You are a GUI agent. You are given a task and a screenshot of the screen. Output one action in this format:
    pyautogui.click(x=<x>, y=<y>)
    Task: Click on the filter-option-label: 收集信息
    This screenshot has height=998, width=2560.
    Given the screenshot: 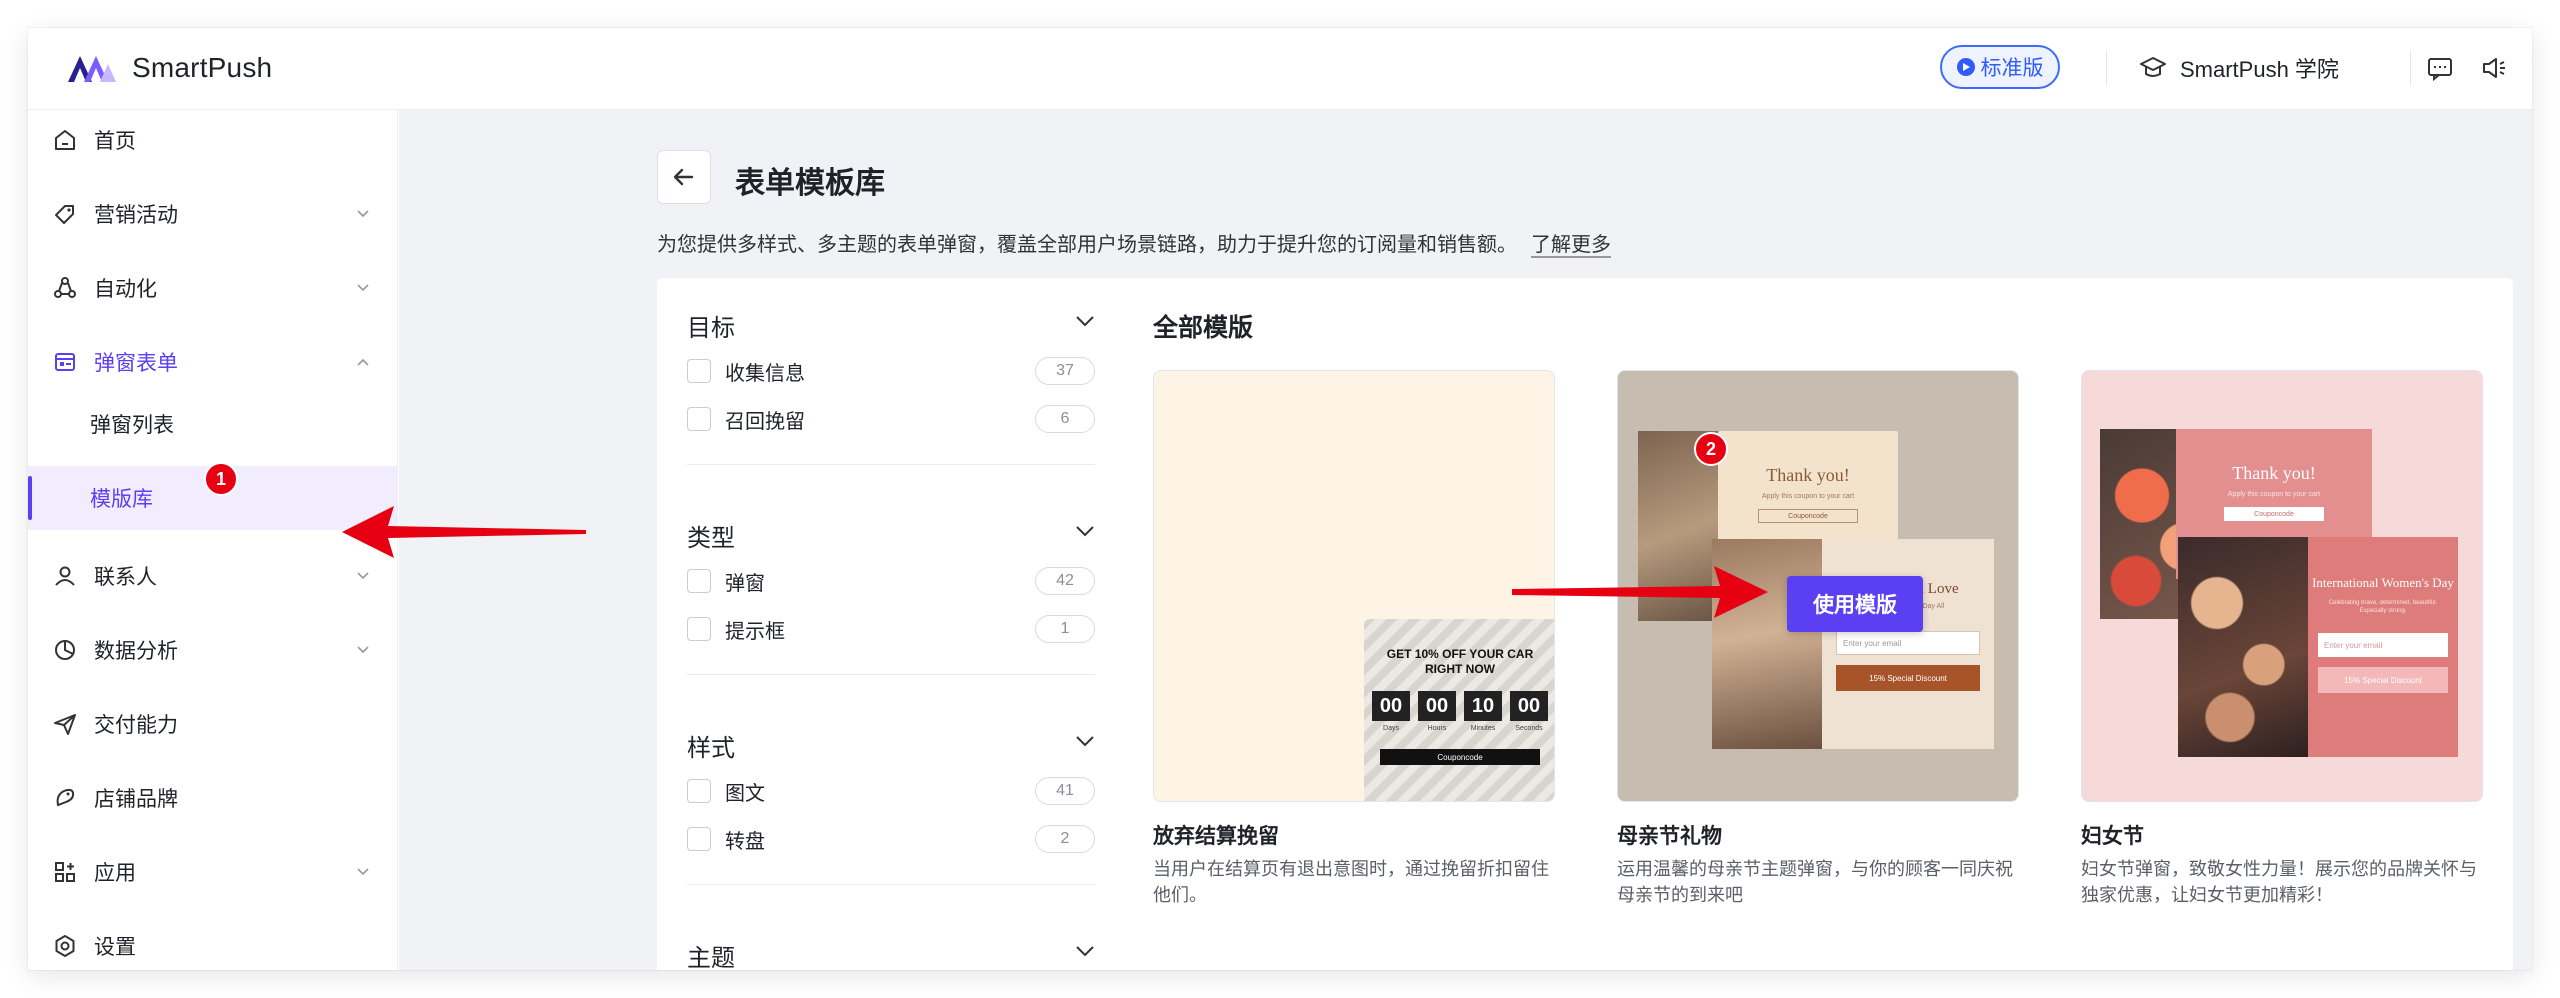 What is the action you would take?
    pyautogui.click(x=765, y=373)
    